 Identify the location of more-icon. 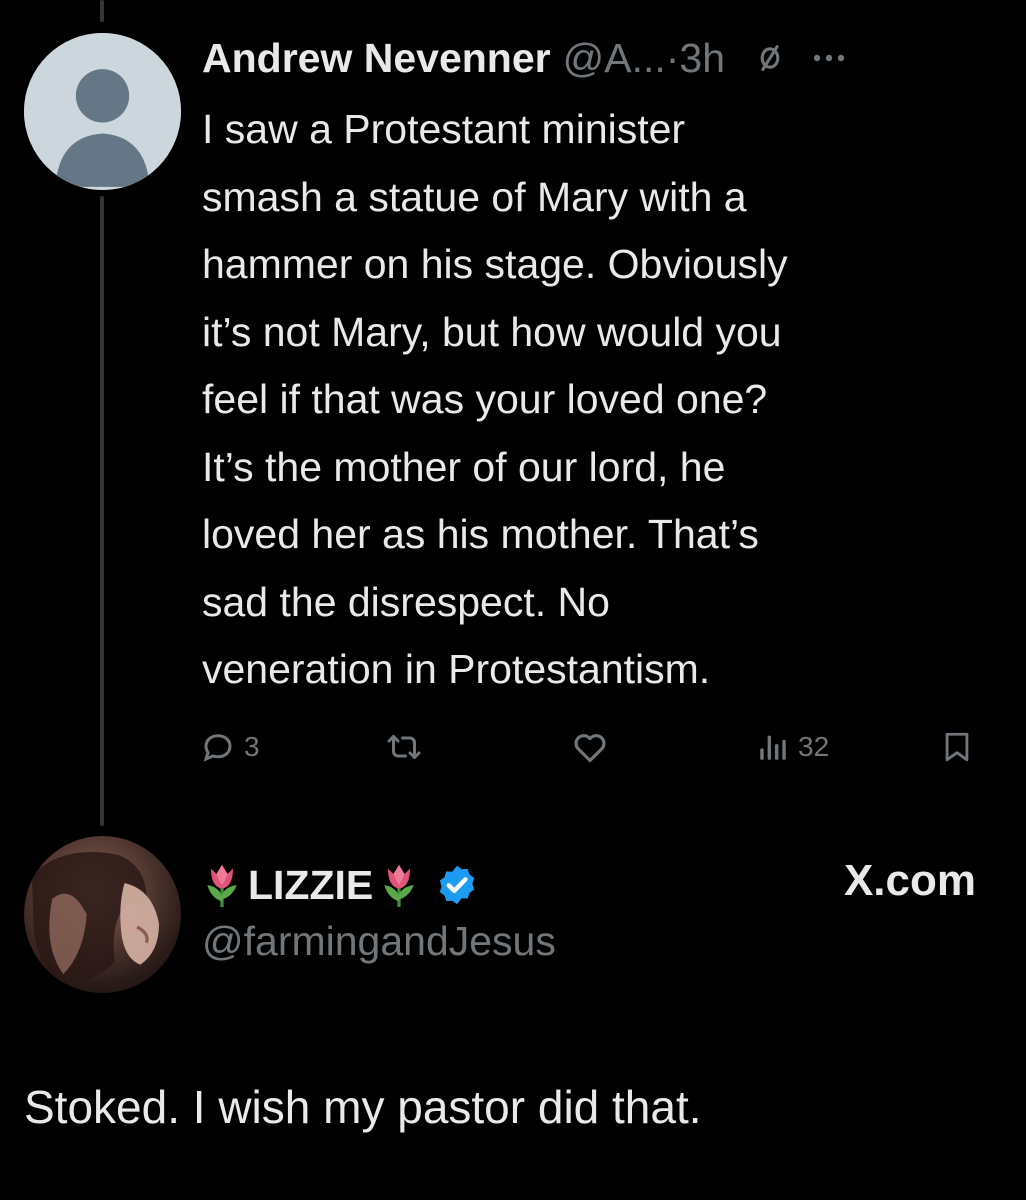
(829, 58).